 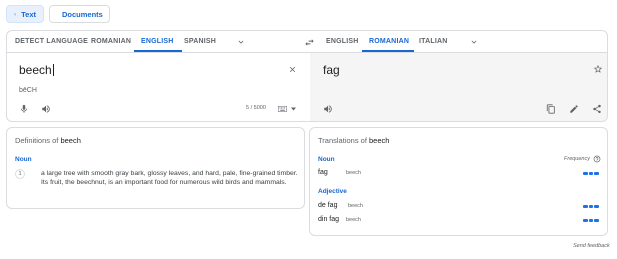 What do you see at coordinates (328, 219) in the screenshot?
I see `translation-word: din fag` at bounding box center [328, 219].